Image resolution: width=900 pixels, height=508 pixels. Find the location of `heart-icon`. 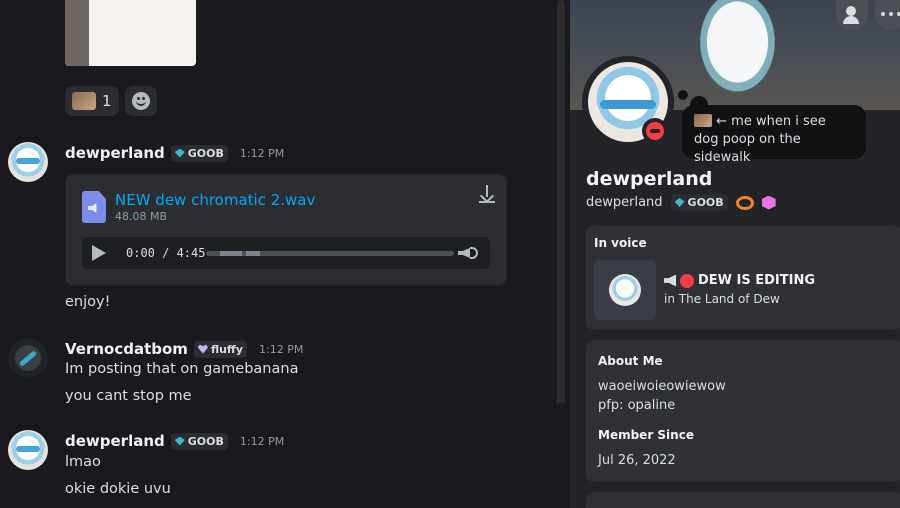

heart-icon is located at coordinates (202, 349).